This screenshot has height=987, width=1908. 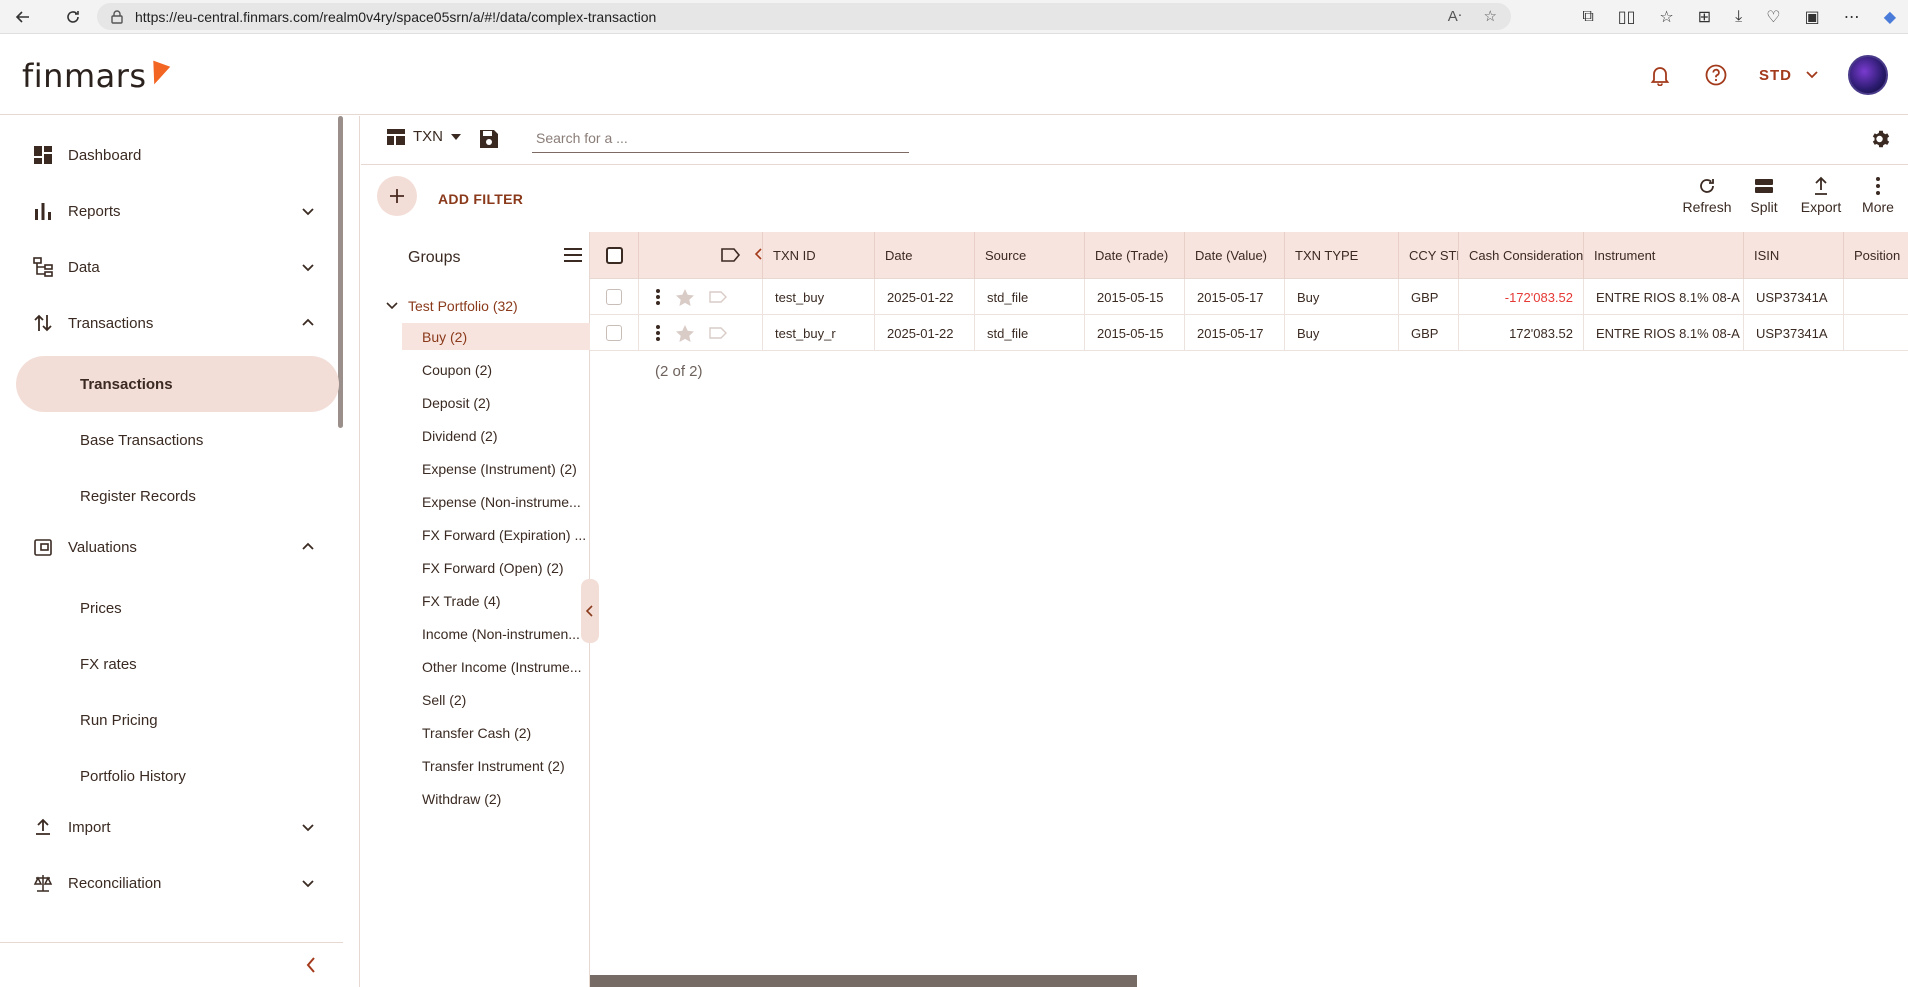 I want to click on column-header-txn-id: TXN ID, so click(x=819, y=255).